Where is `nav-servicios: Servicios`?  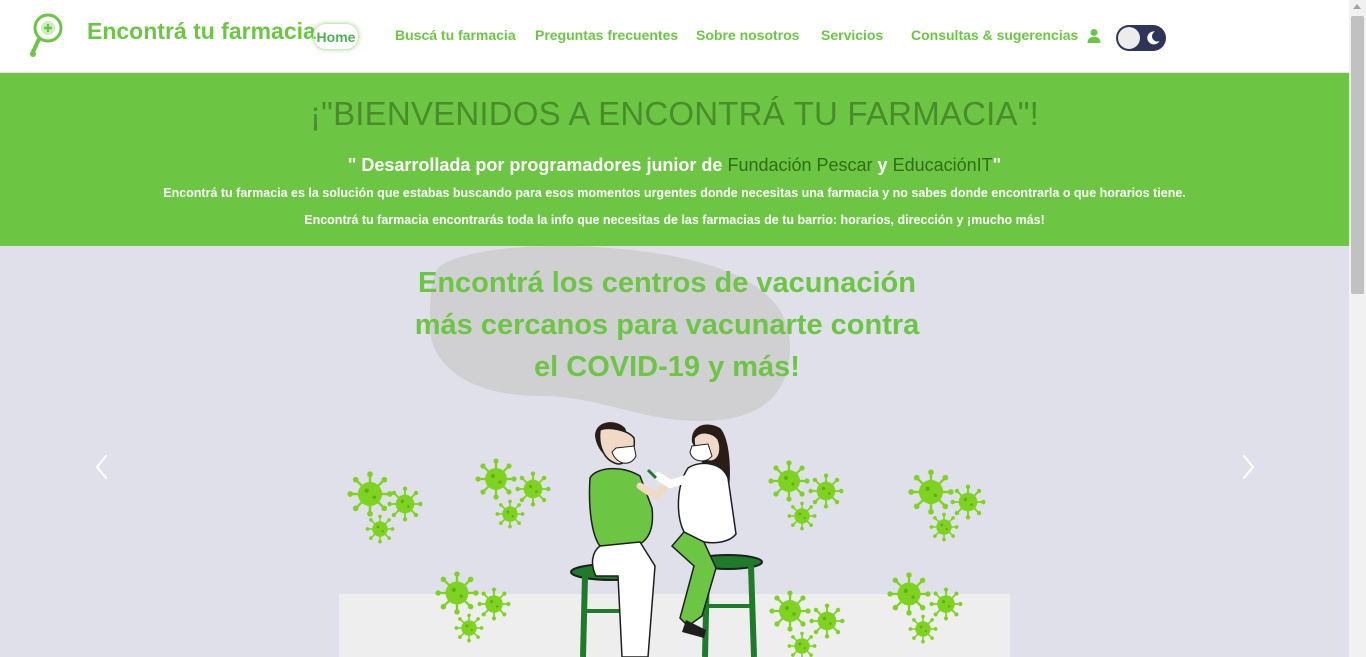 nav-servicios: Servicios is located at coordinates (852, 35).